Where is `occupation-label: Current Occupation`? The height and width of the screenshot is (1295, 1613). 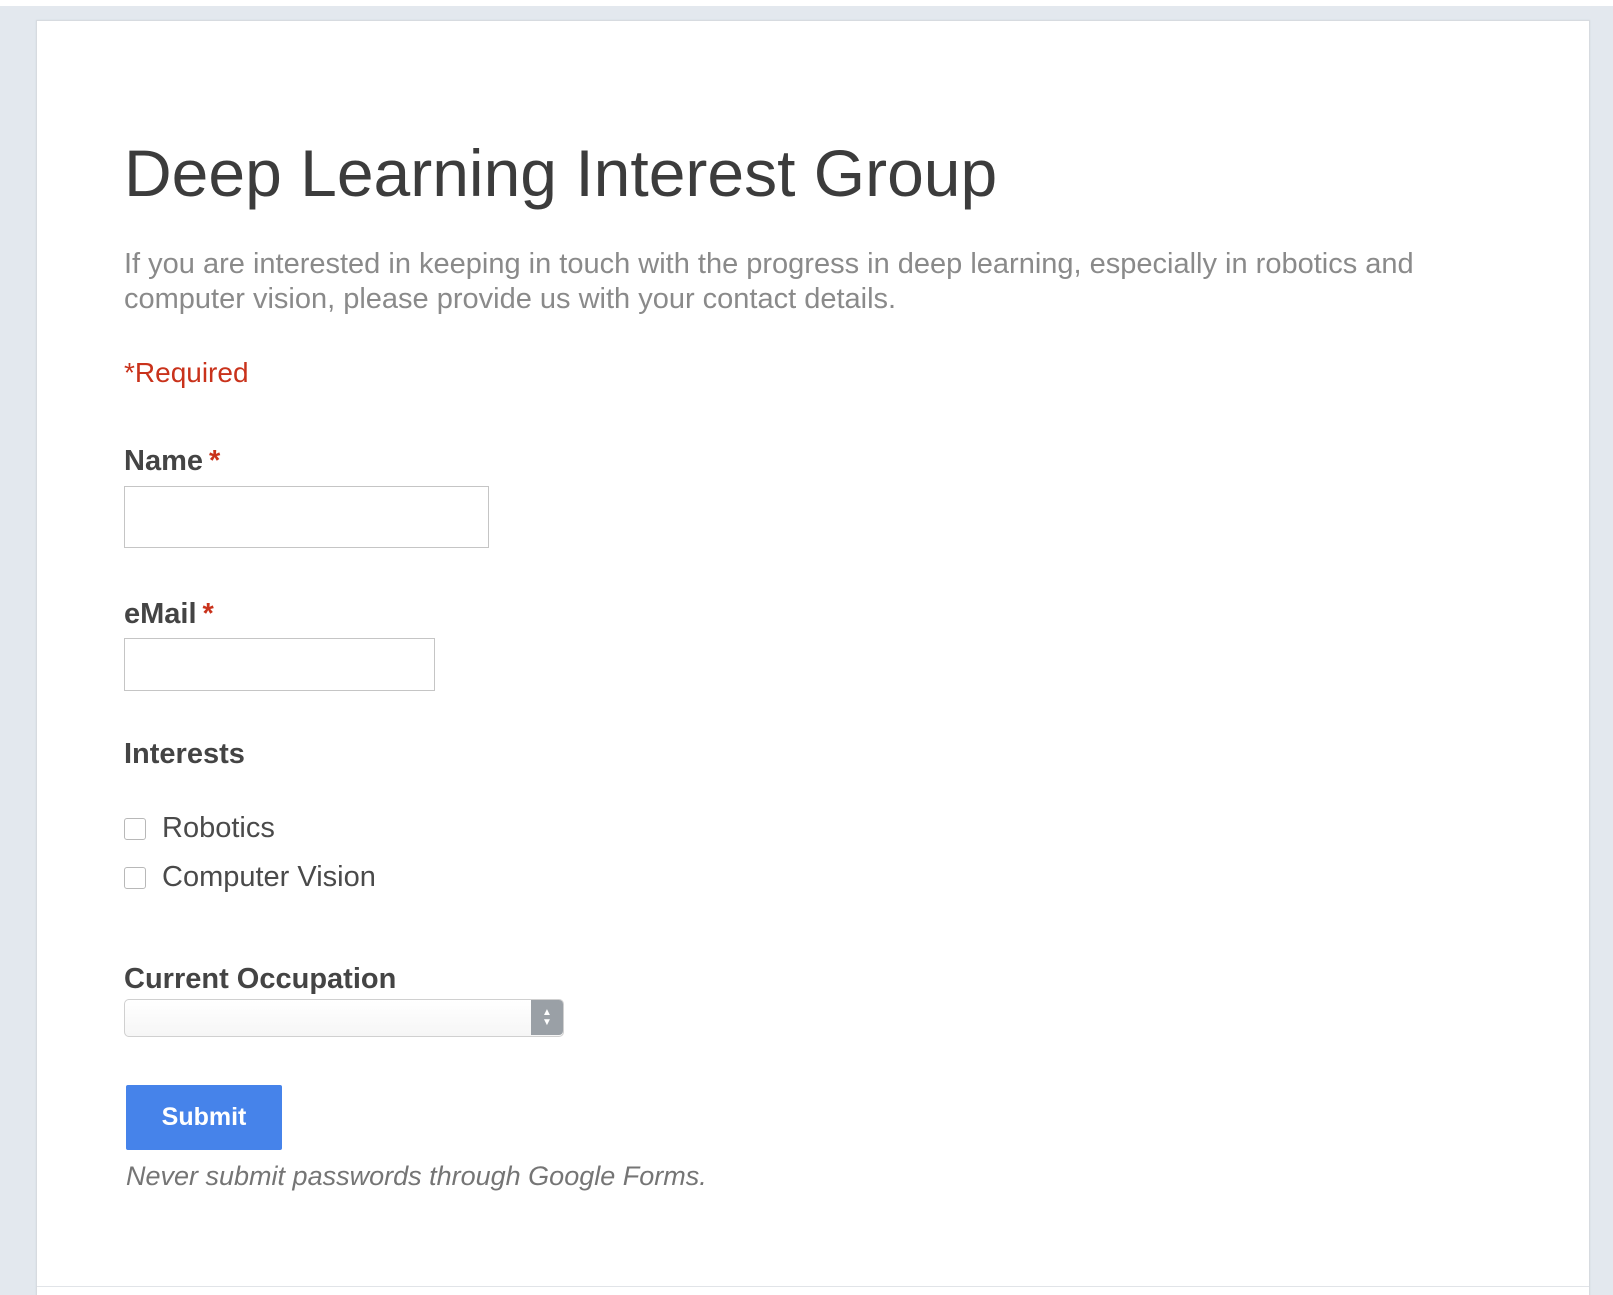 occupation-label: Current Occupation is located at coordinates (260, 979).